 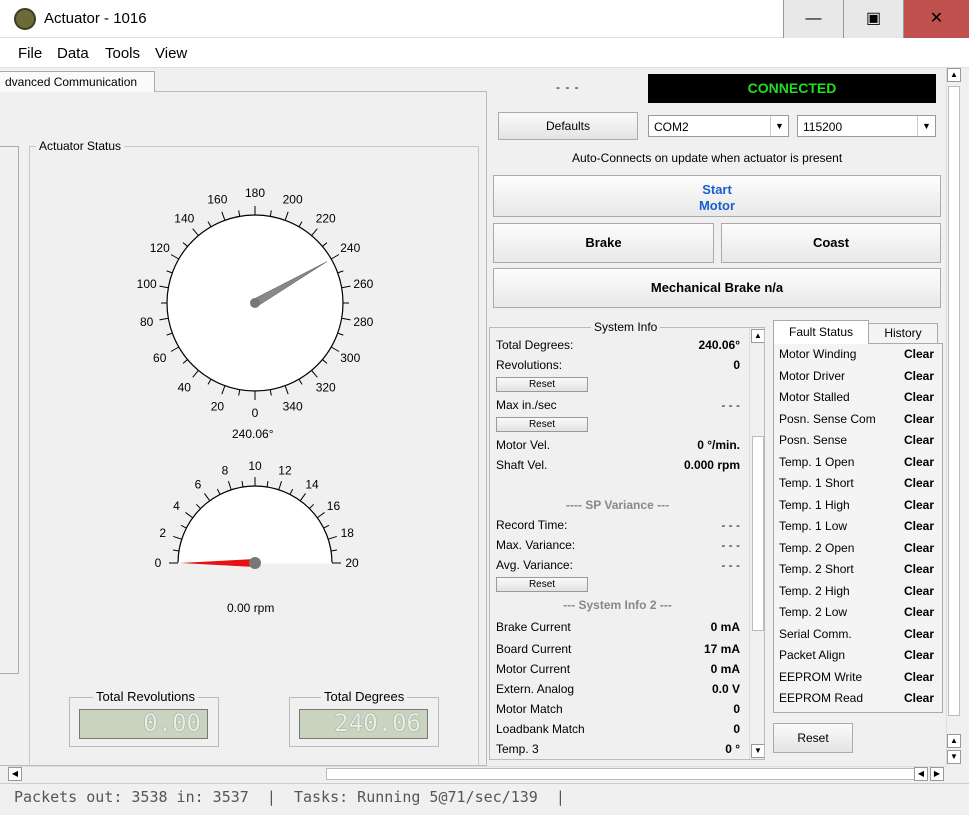 I want to click on system-info-2-heading: --- System Info 2 ---, so click(x=617, y=605).